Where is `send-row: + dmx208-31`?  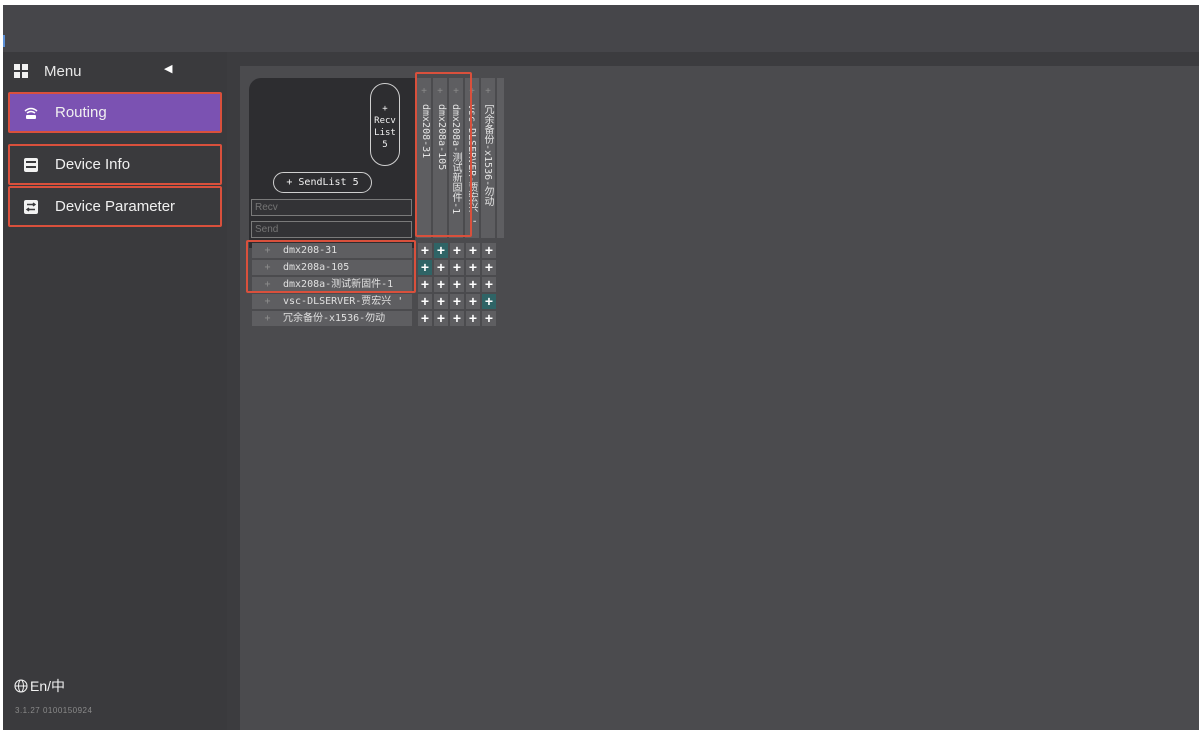
send-row: + dmx208-31 is located at coordinates (332, 250).